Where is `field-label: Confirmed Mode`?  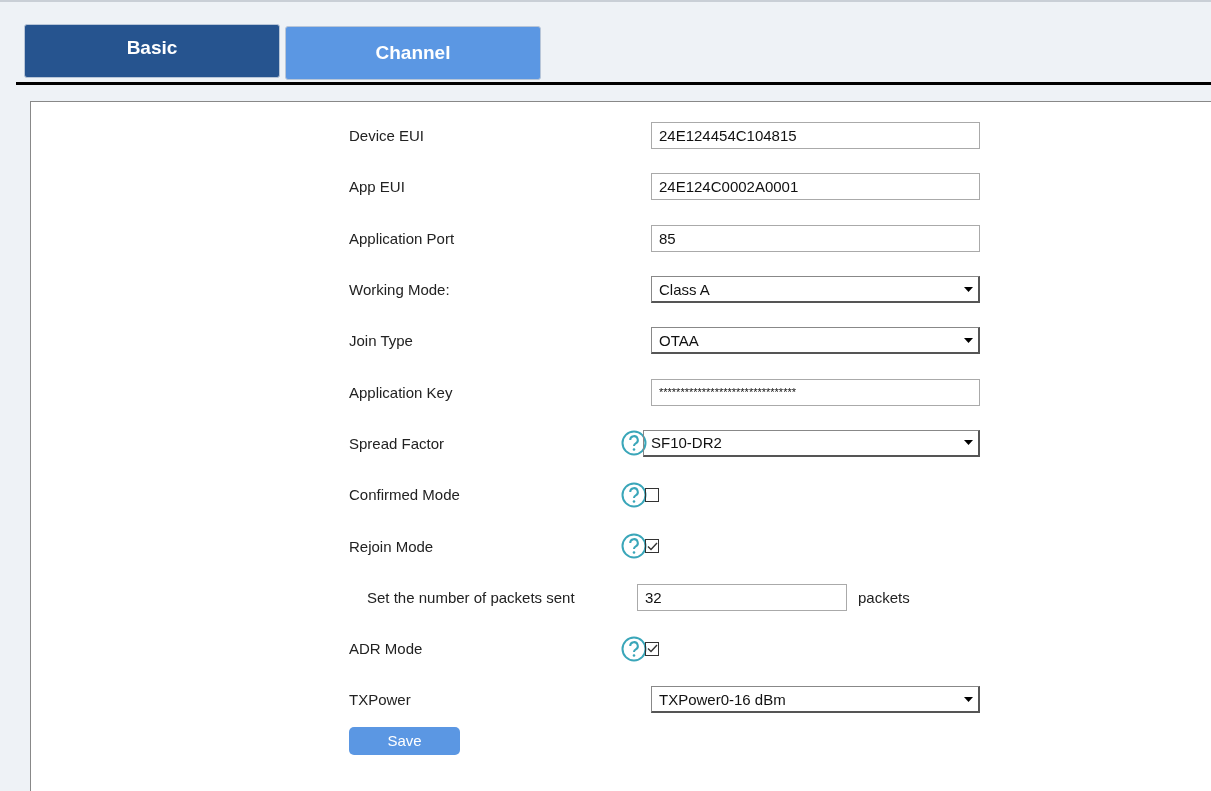
field-label: Confirmed Mode is located at coordinates (405, 495).